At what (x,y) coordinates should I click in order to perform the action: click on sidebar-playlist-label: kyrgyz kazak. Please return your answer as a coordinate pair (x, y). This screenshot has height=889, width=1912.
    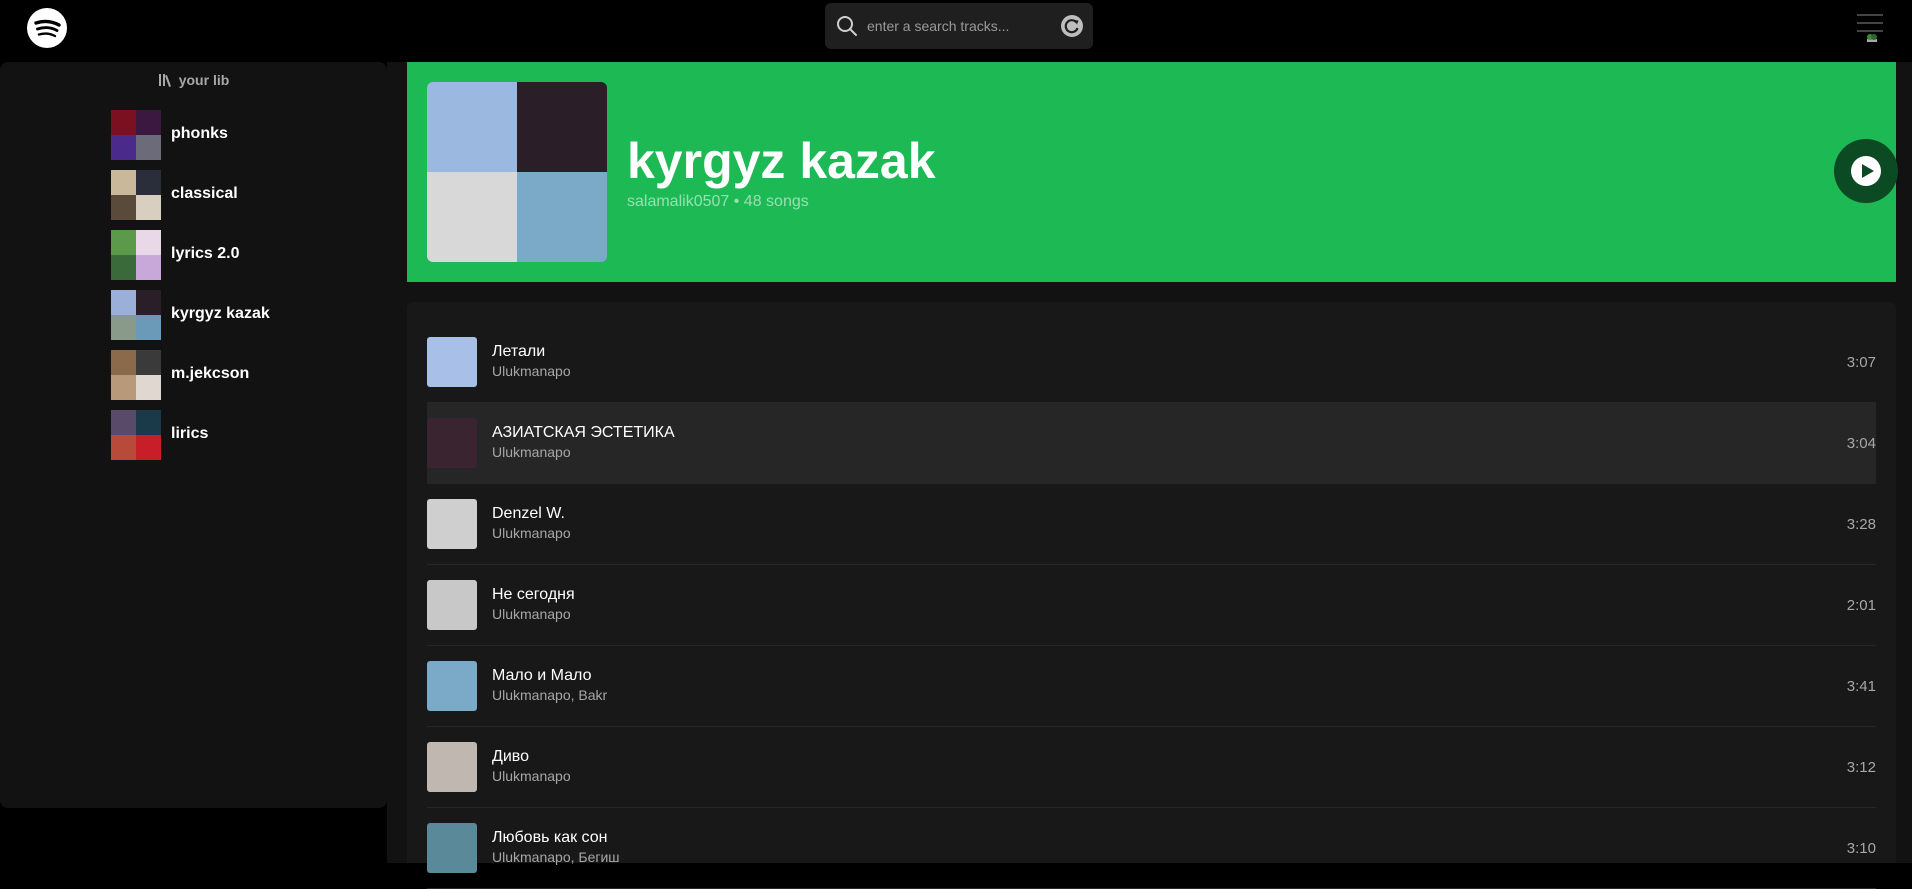
    Looking at the image, I should click on (220, 313).